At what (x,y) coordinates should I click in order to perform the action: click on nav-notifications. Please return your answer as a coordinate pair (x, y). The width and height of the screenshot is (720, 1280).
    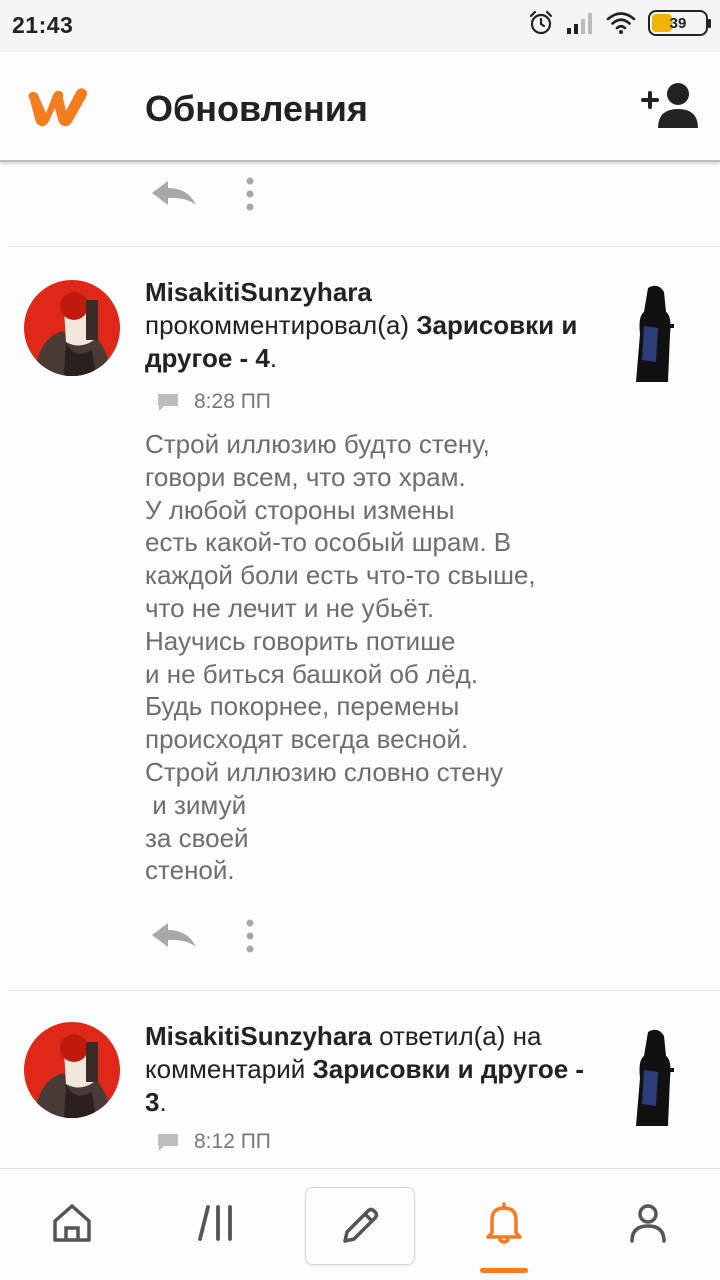
    Looking at the image, I should click on (504, 1223).